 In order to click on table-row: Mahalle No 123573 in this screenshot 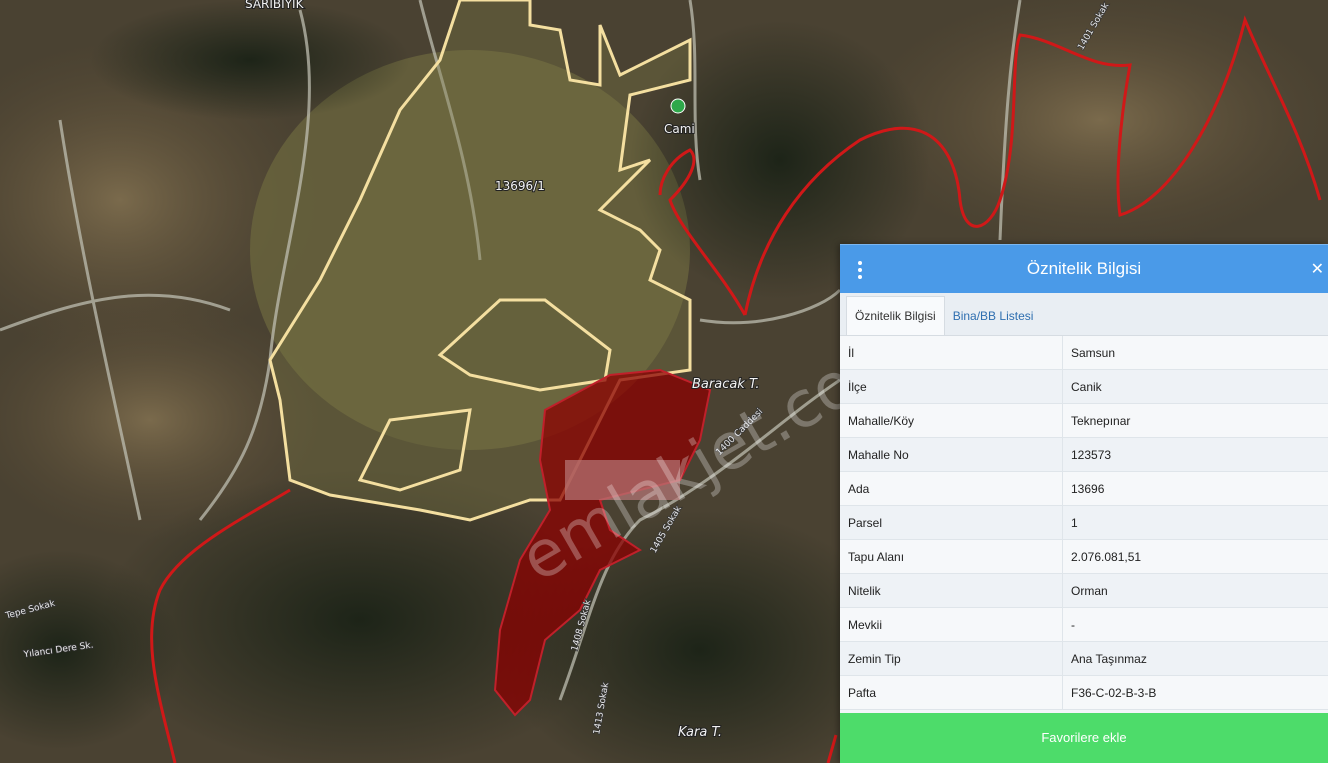, I will do `click(1084, 454)`.